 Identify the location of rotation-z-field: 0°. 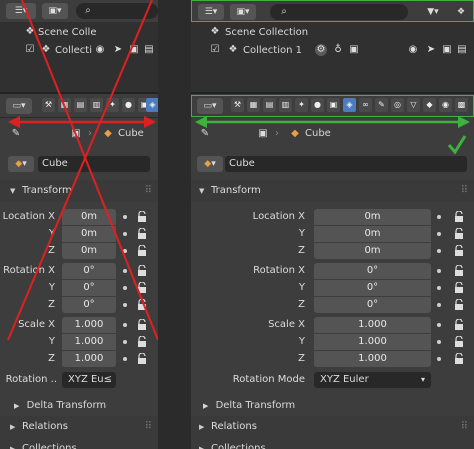
(89, 305).